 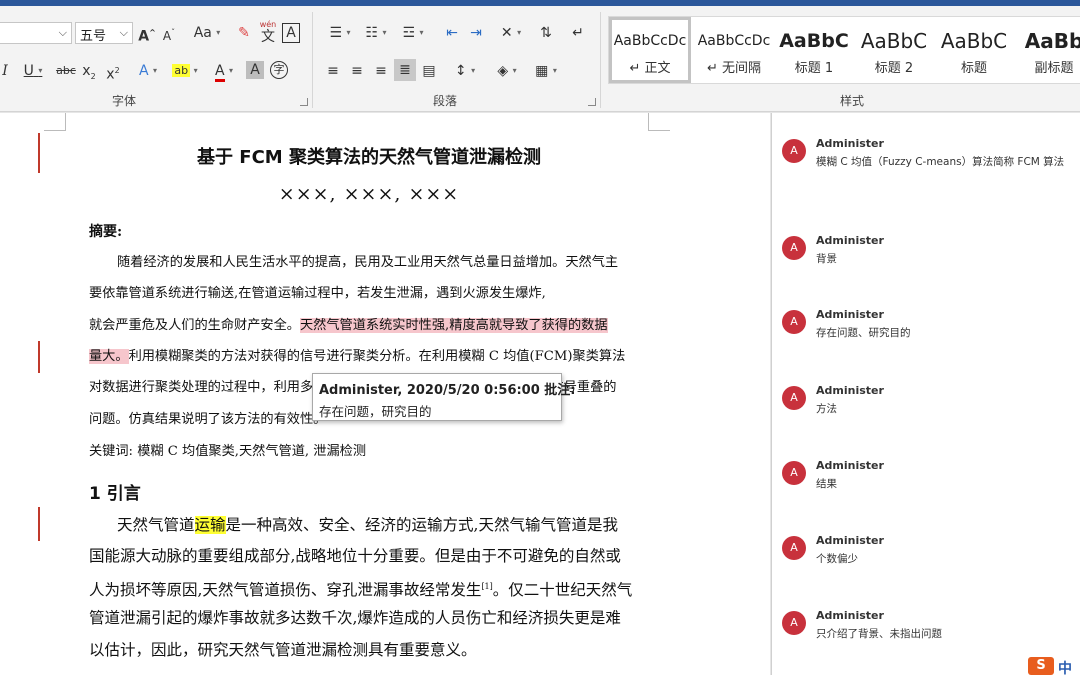 What do you see at coordinates (546, 71) in the screenshot?
I see `borders-icon: ▦ ▾` at bounding box center [546, 71].